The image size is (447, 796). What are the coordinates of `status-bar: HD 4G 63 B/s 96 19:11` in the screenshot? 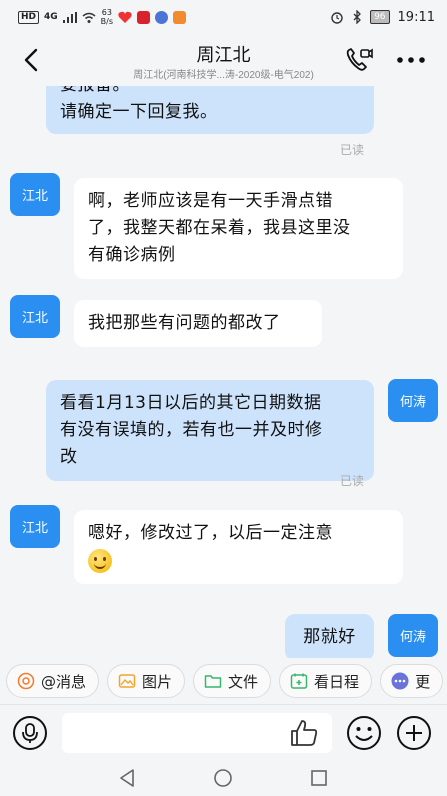 It's located at (223, 17).